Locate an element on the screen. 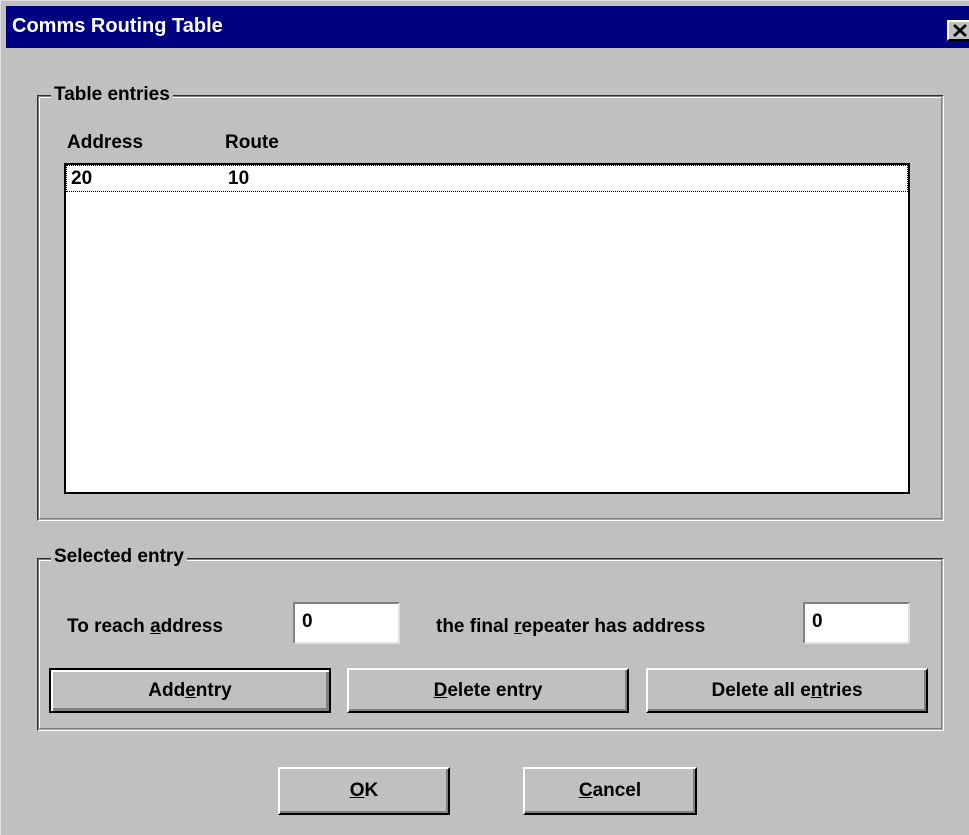 The width and height of the screenshot is (969, 835). delete-entry-button: Delete entry is located at coordinates (488, 690).